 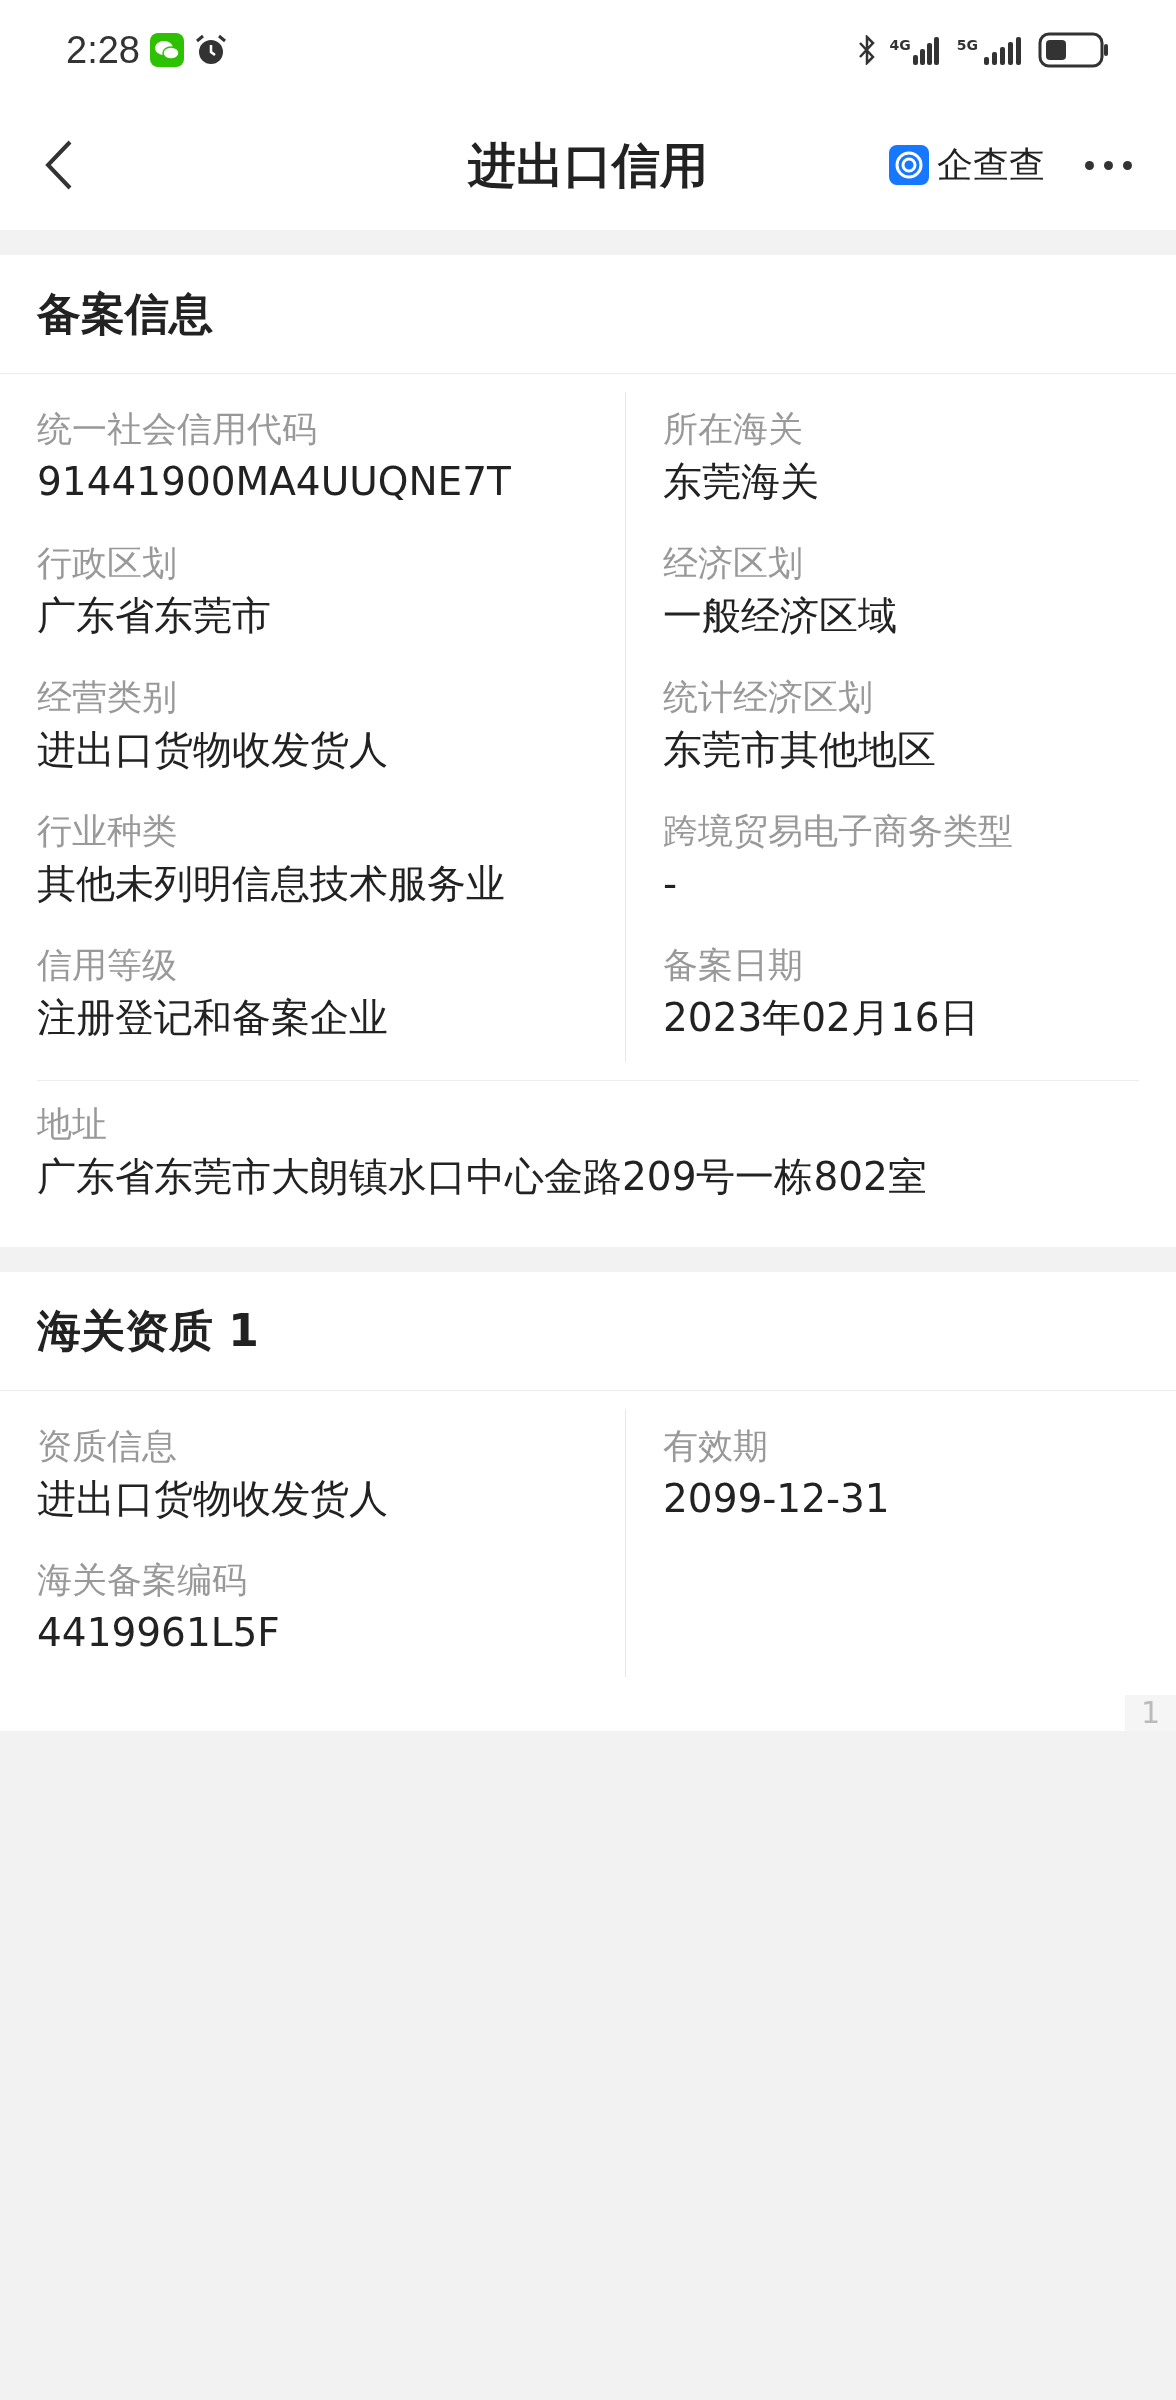 I want to click on field-value: 其他未列明信息技术服务业, so click(x=271, y=884).